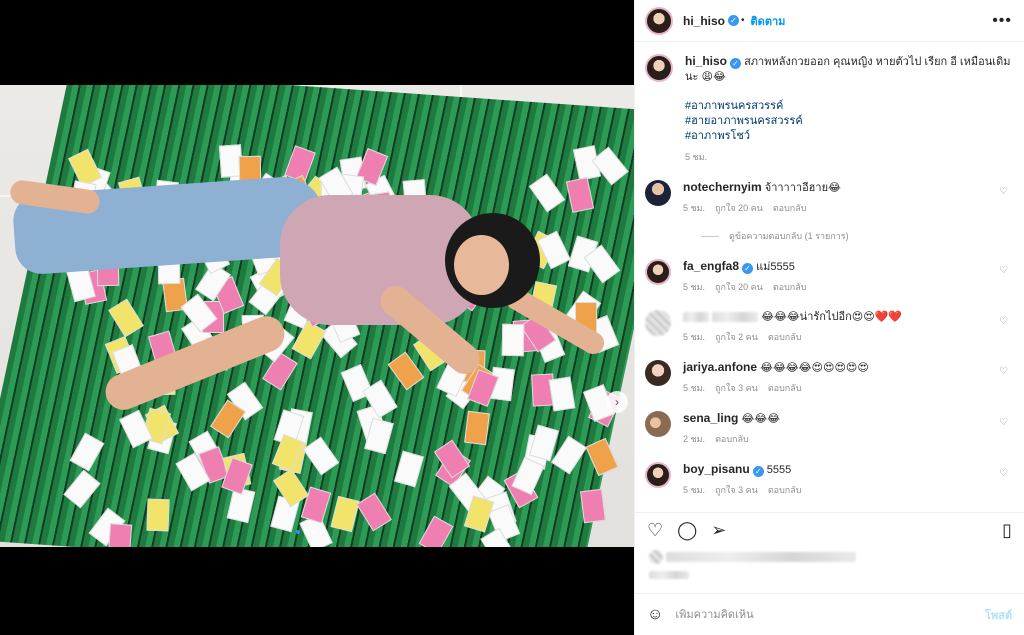 This screenshot has width=1024, height=635. What do you see at coordinates (481, 265) in the screenshot?
I see `person-face` at bounding box center [481, 265].